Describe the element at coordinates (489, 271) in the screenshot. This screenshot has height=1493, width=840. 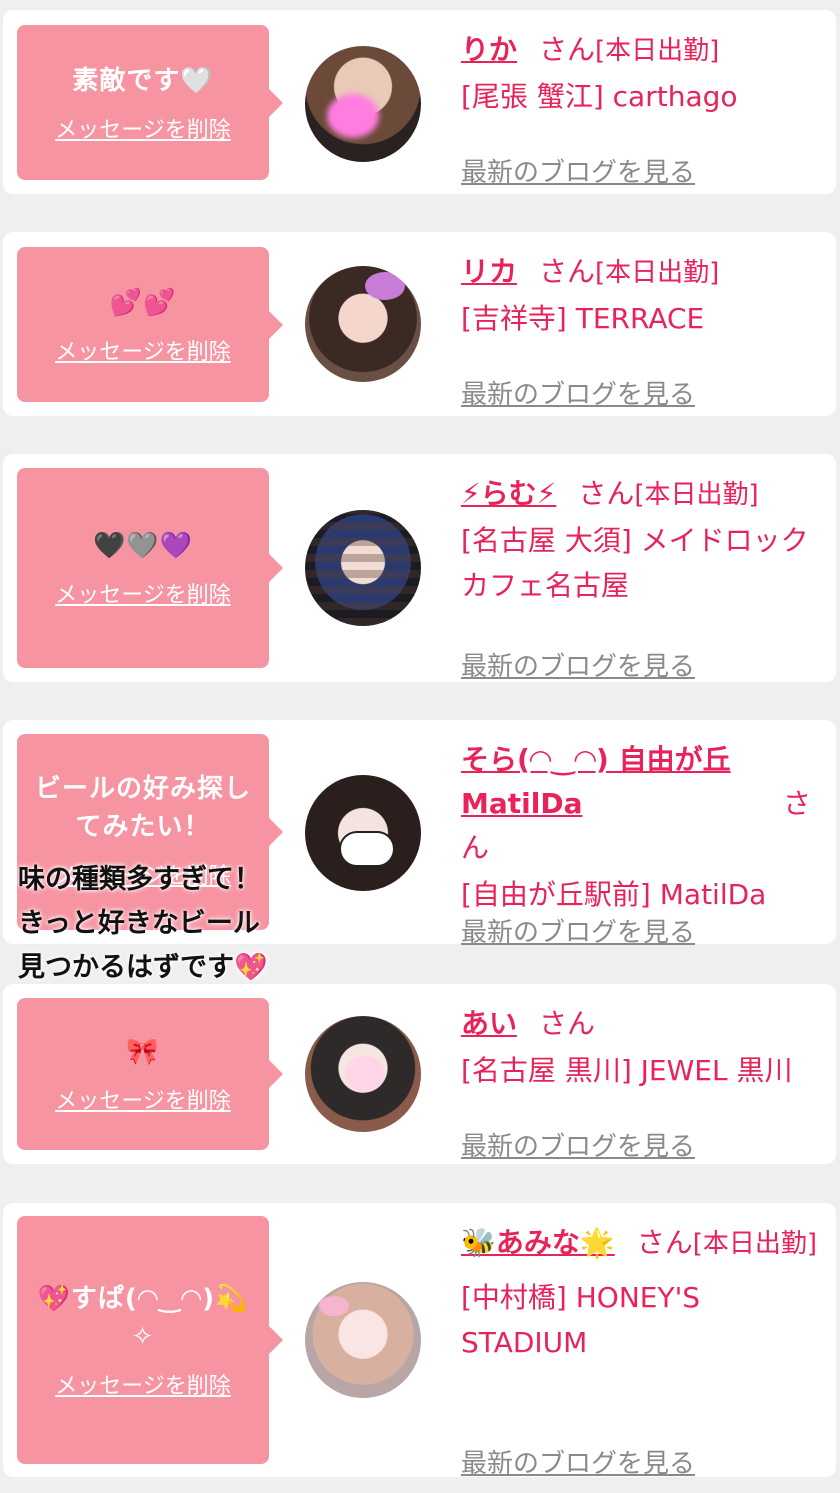
I see `profile-name-link: リカ` at that location.